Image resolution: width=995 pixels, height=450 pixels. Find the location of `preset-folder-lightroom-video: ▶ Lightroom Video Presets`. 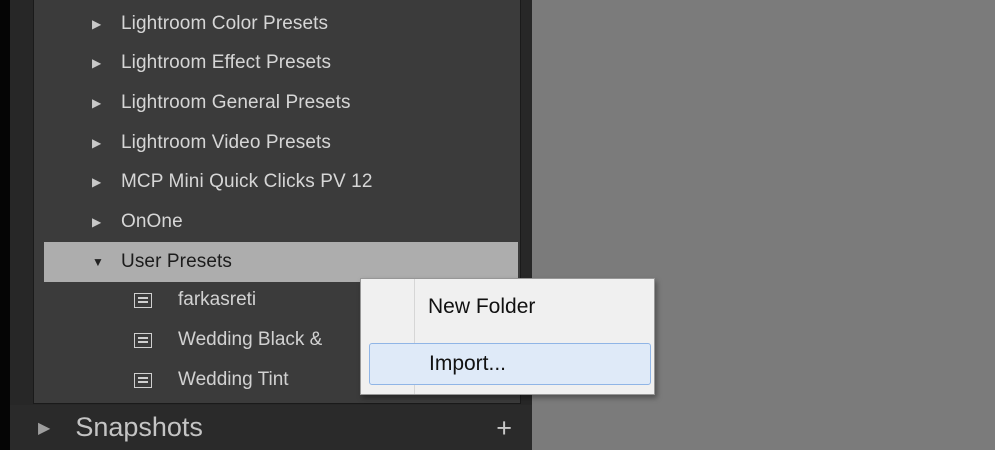

preset-folder-lightroom-video: ▶ Lightroom Video Presets is located at coordinates (281, 143).